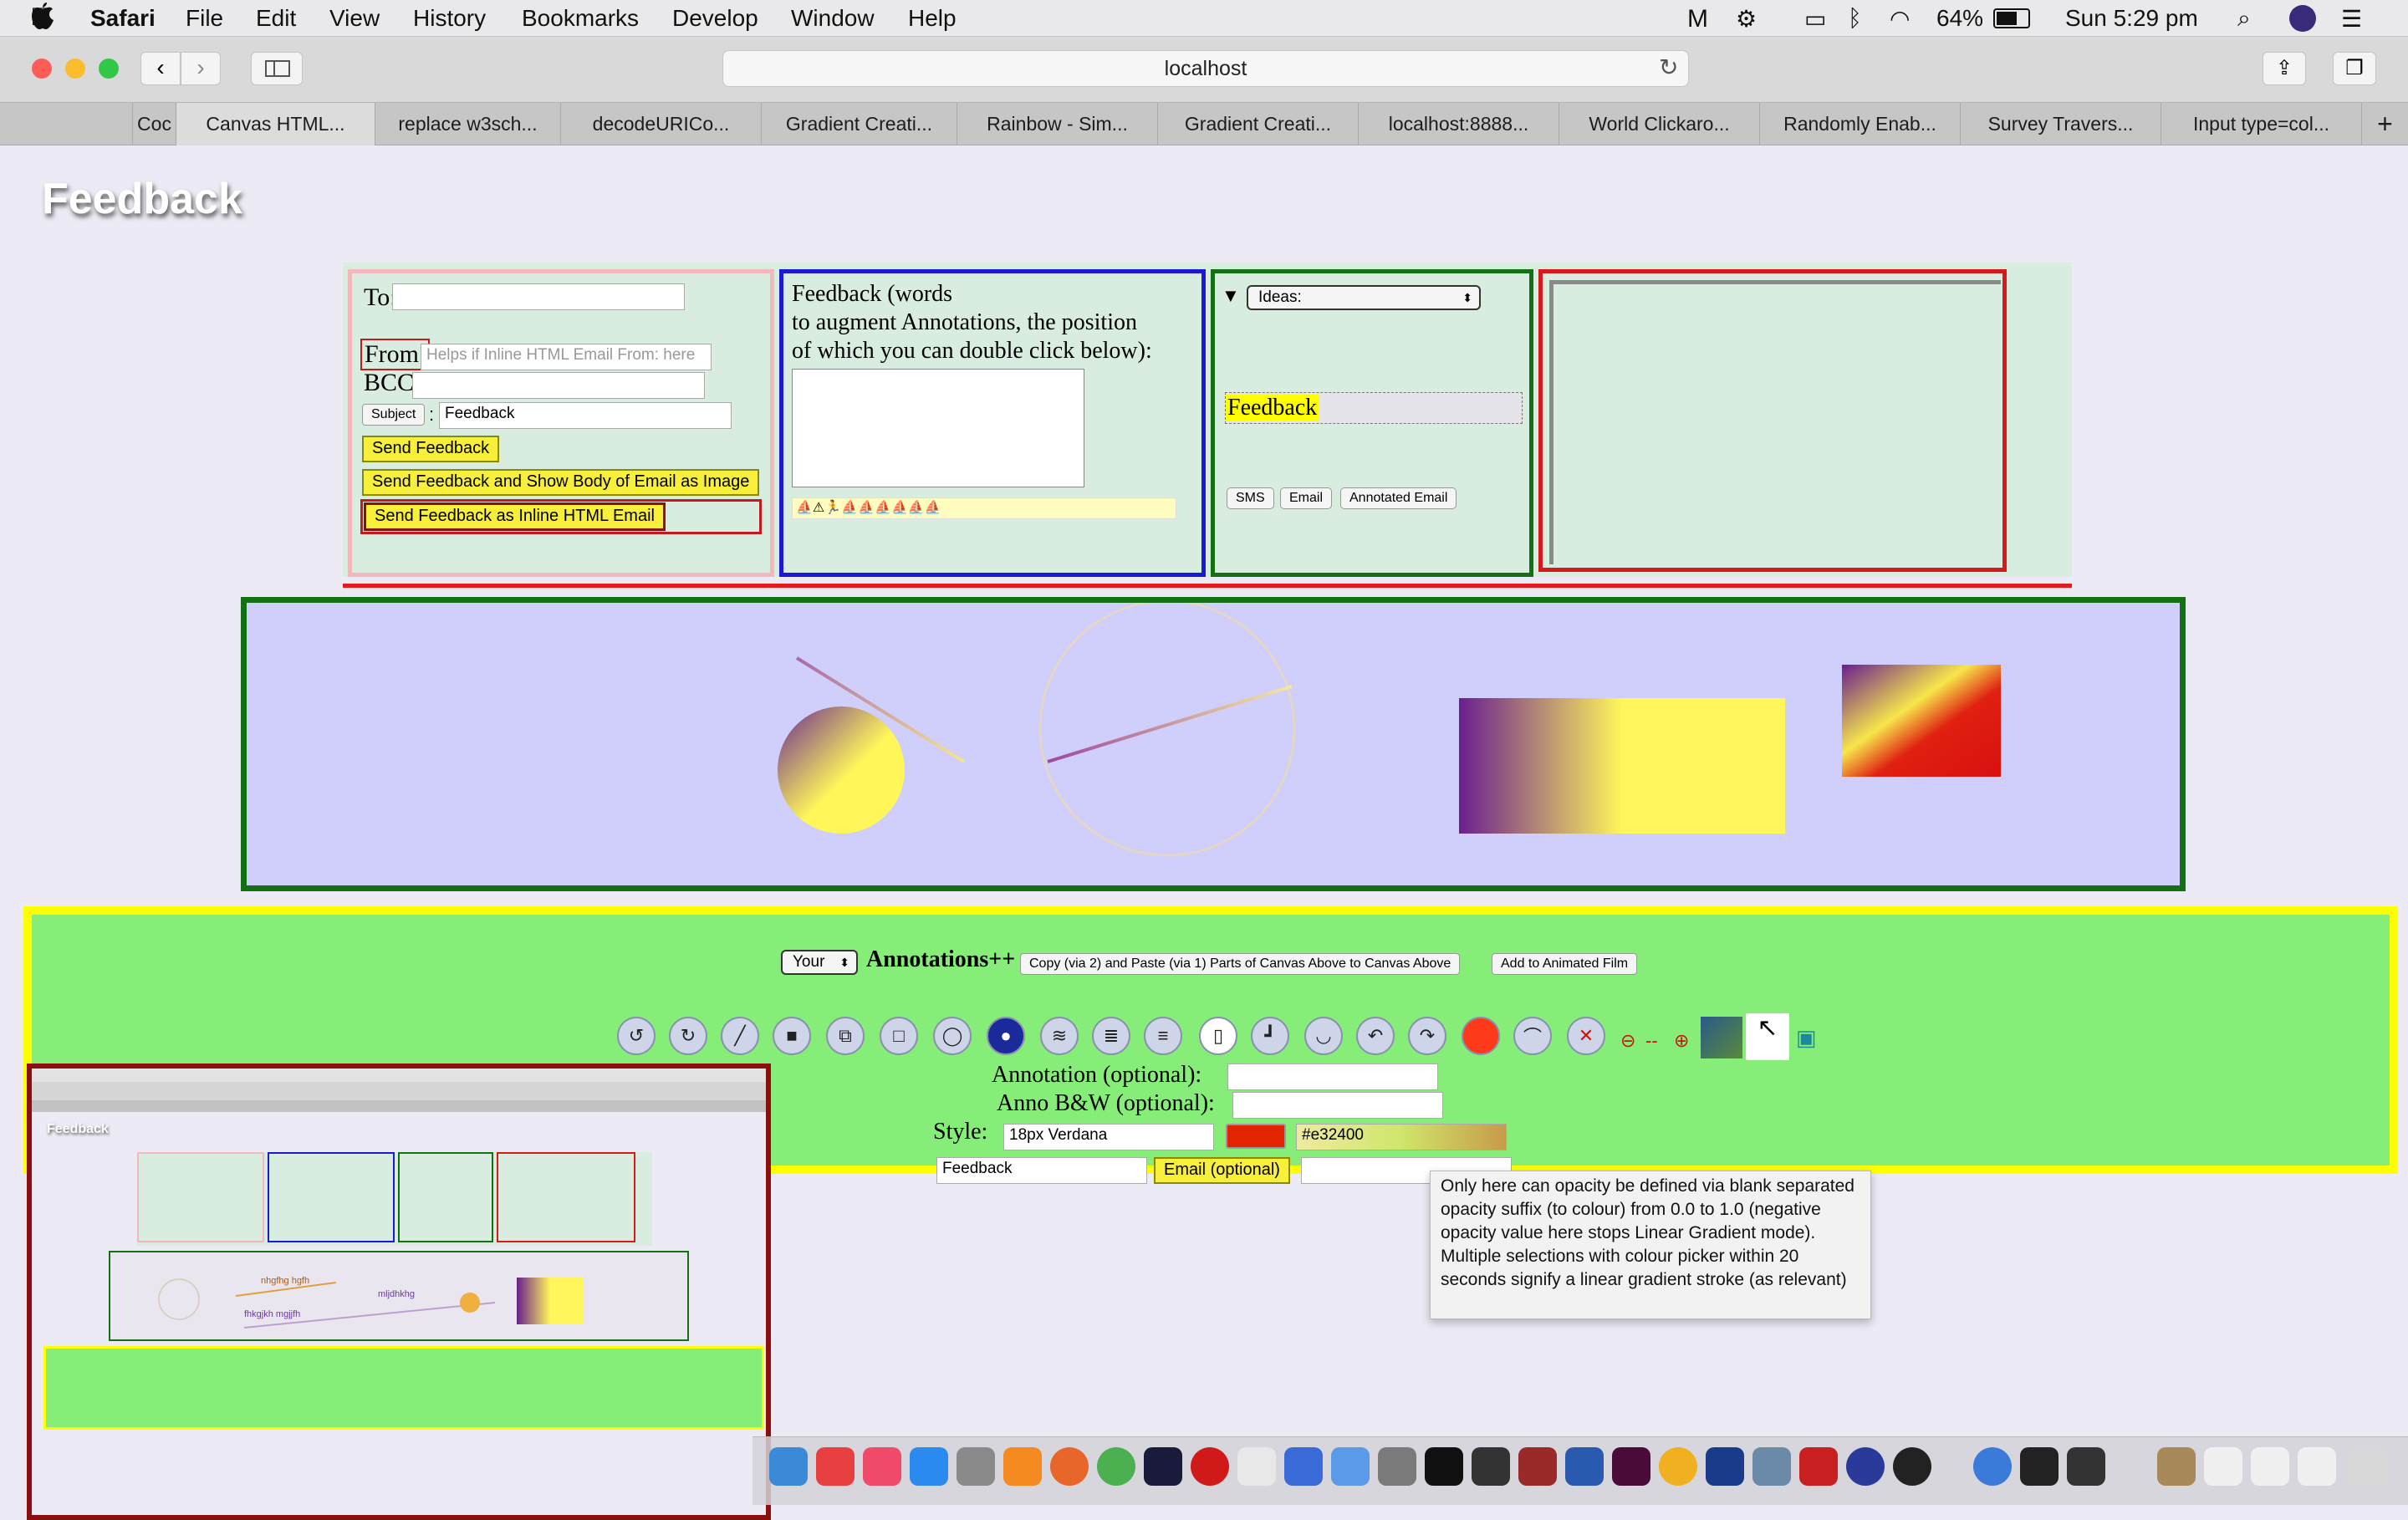  What do you see at coordinates (354, 19) in the screenshot?
I see `menu-view: View` at bounding box center [354, 19].